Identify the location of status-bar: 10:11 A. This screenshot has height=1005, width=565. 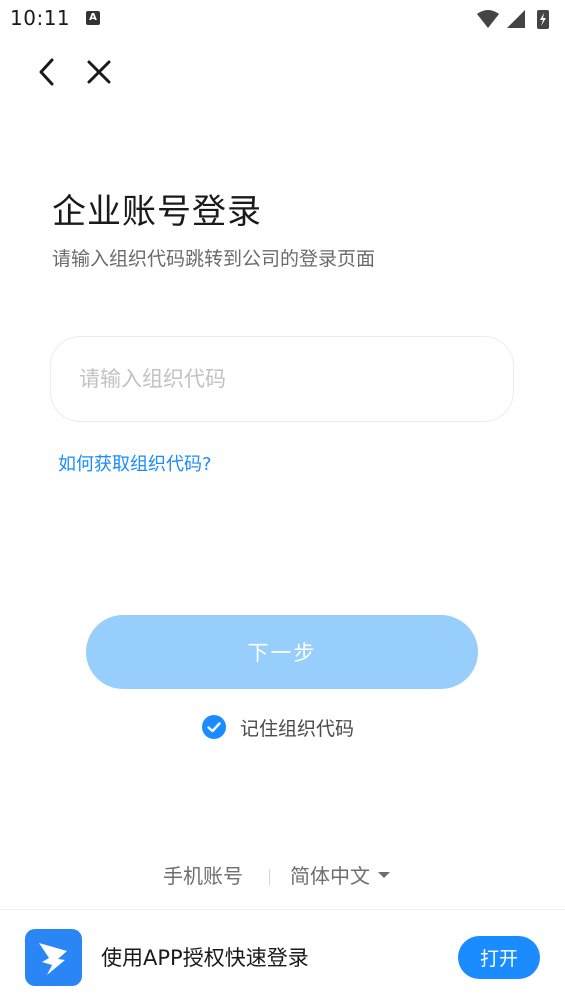
(282, 19).